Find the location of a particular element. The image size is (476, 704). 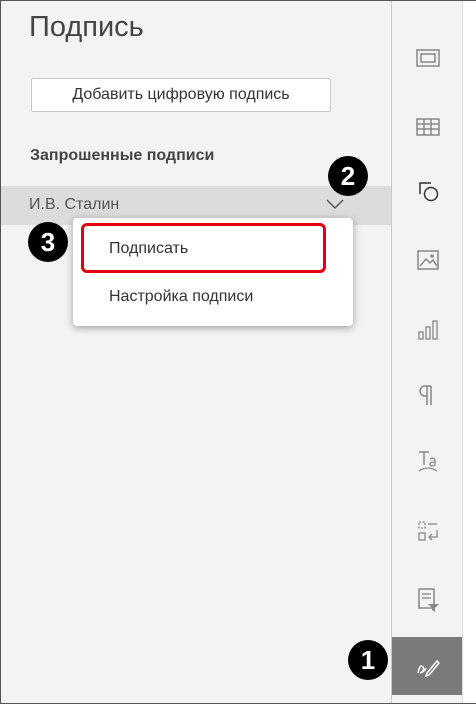

add-digital-signature-button: Добавить цифровую подпись is located at coordinates (181, 95).